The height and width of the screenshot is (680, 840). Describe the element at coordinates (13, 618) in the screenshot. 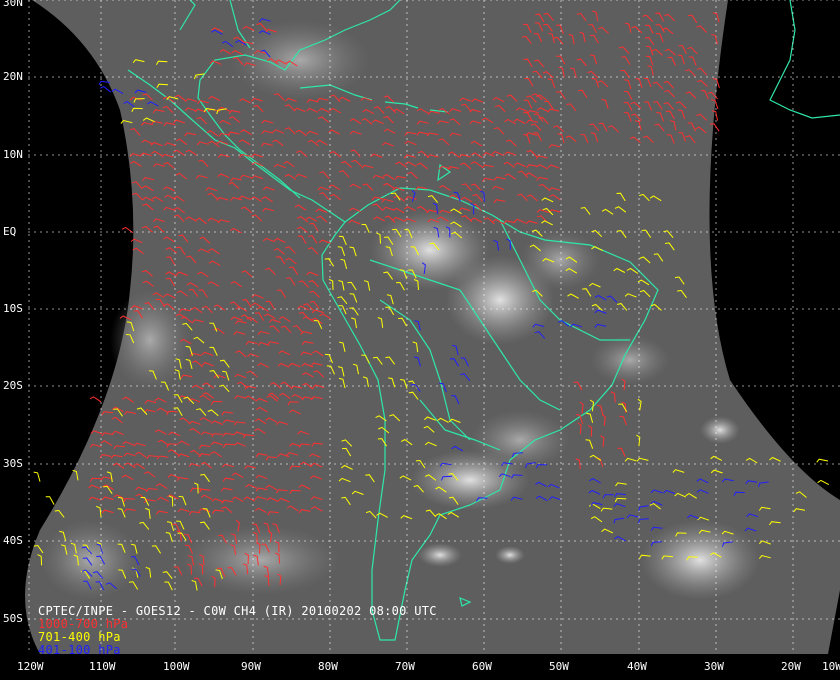

I see `latitude-label: 50S` at that location.